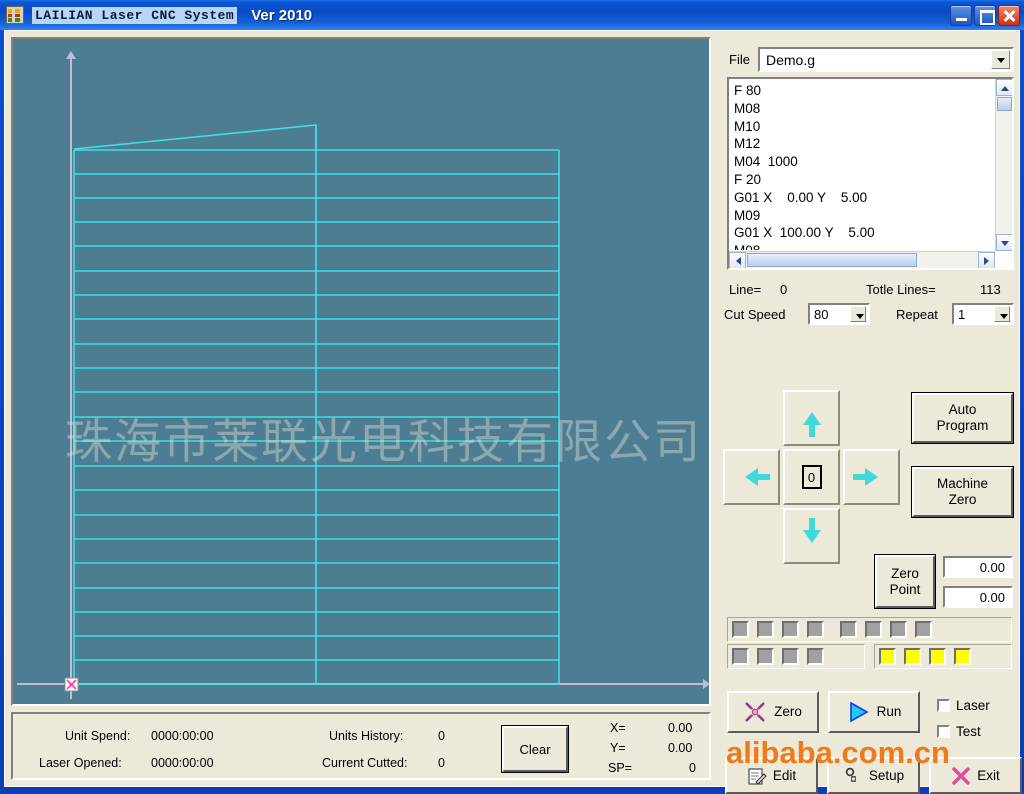  What do you see at coordinates (811, 424) in the screenshot?
I see `arrow-up-icon` at bounding box center [811, 424].